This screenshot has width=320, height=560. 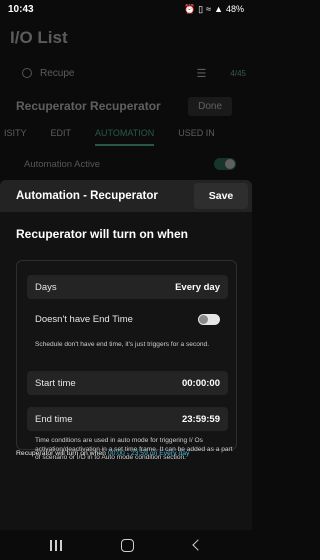 What do you see at coordinates (127, 287) in the screenshot?
I see `days-row: Days Every day` at bounding box center [127, 287].